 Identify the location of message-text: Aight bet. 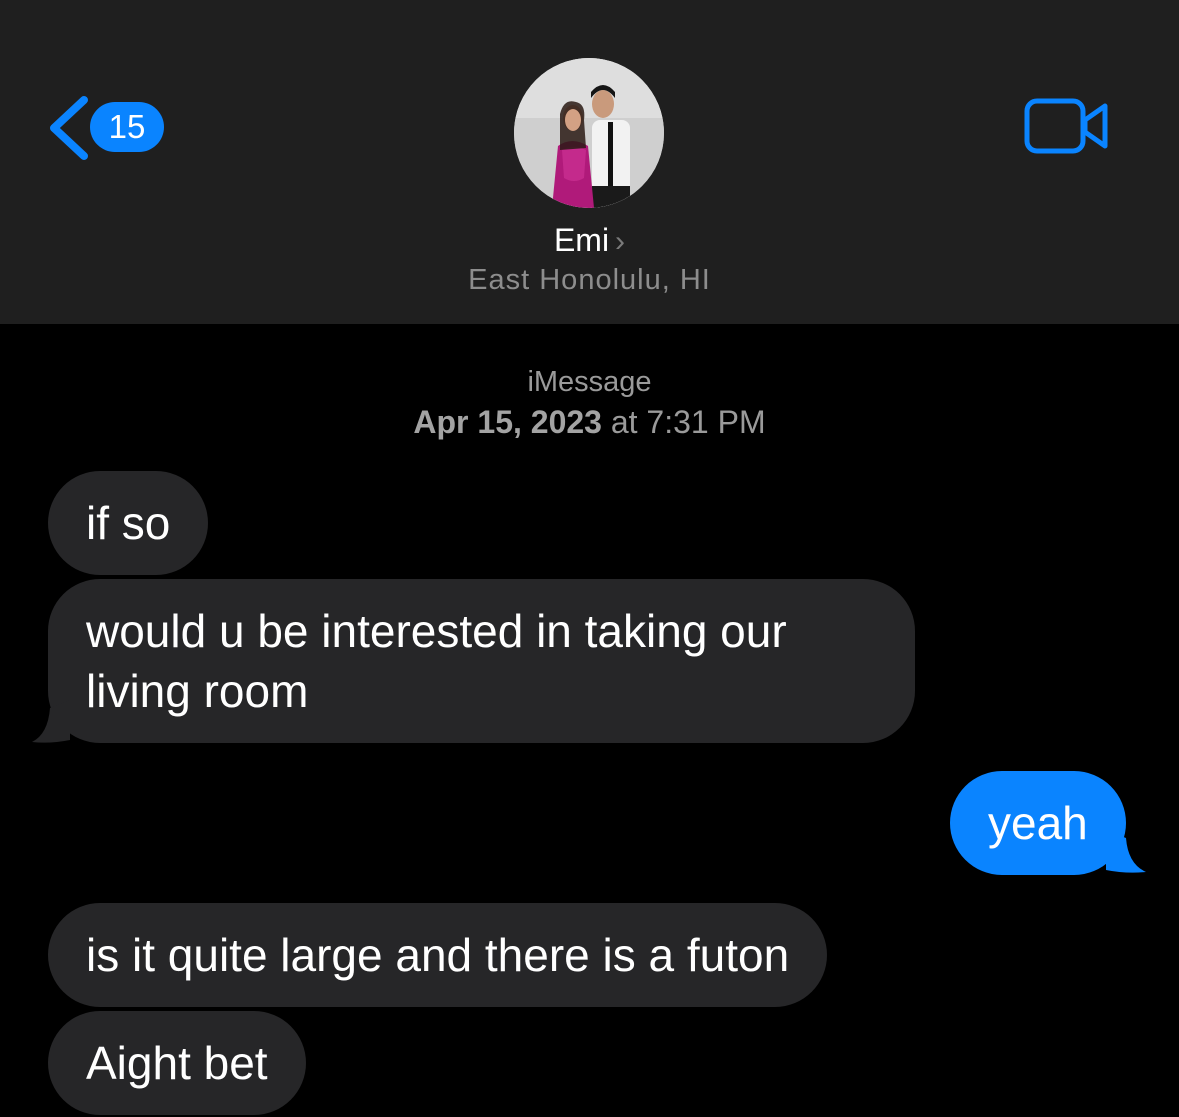
(177, 1063).